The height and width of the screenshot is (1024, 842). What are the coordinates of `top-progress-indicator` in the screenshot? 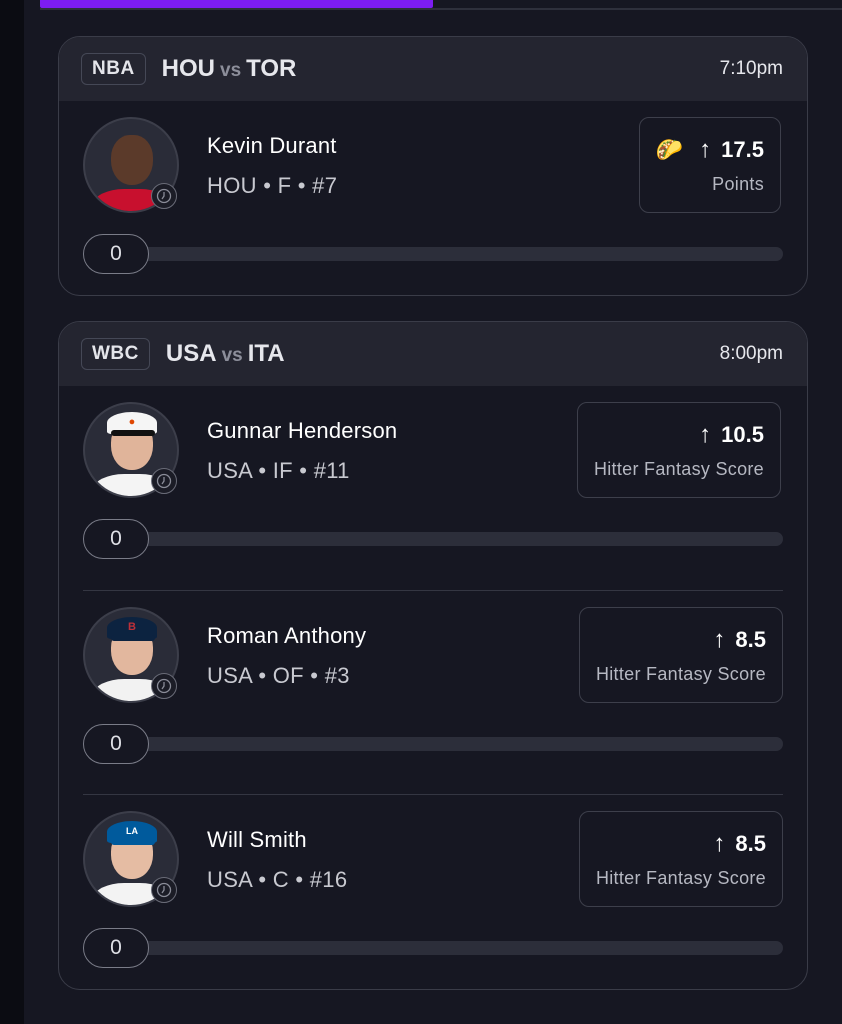 It's located at (236, 4).